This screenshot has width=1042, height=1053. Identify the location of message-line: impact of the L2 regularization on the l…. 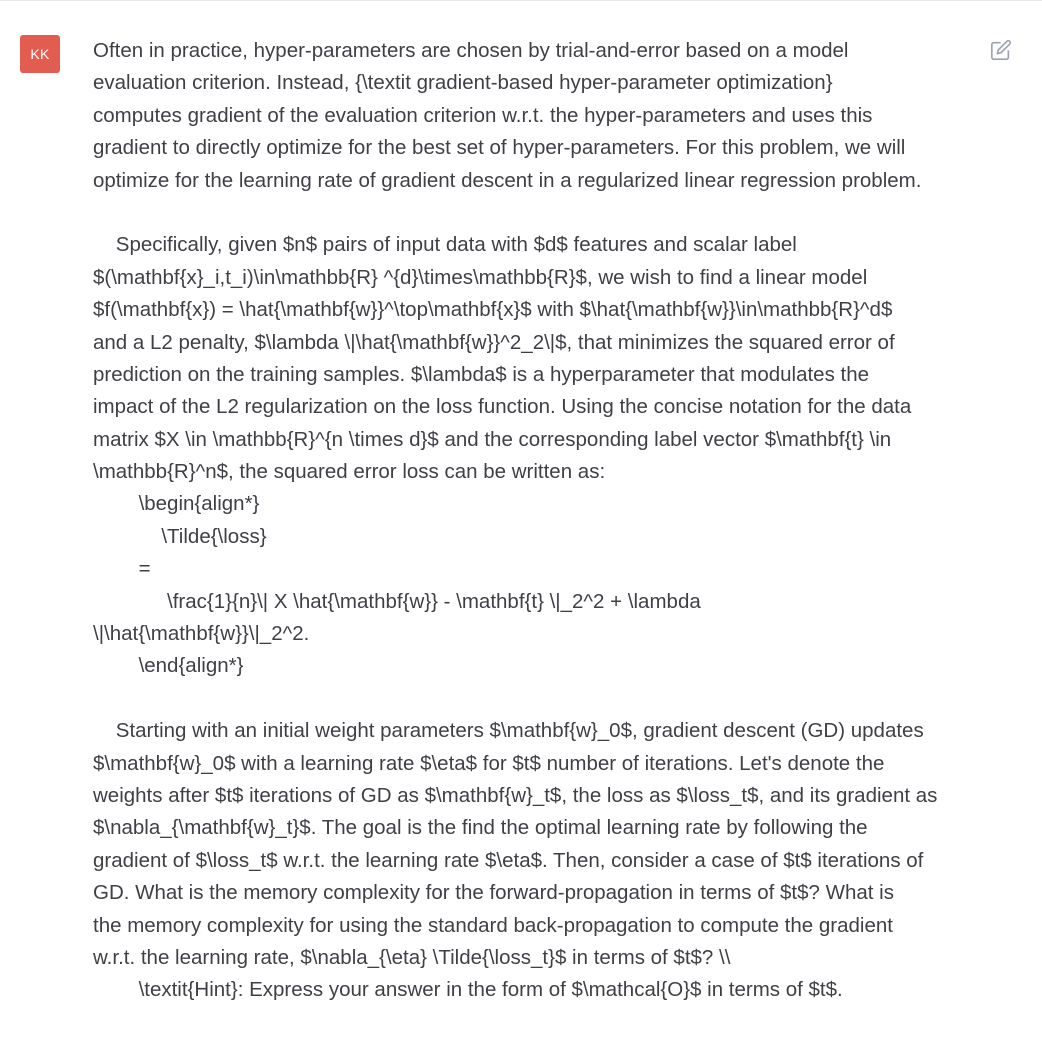
(502, 407).